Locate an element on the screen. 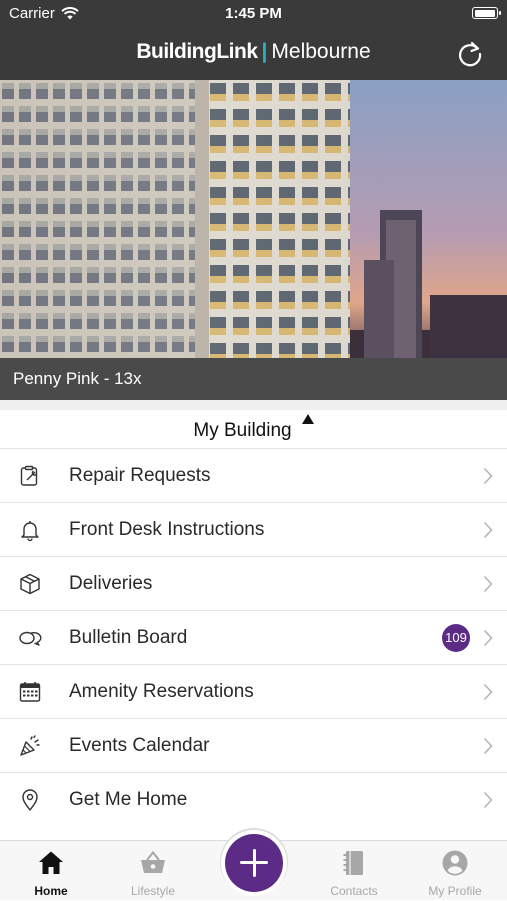 The image size is (507, 901). menu-item-repair-requests: Repair Requests is located at coordinates (253, 475).